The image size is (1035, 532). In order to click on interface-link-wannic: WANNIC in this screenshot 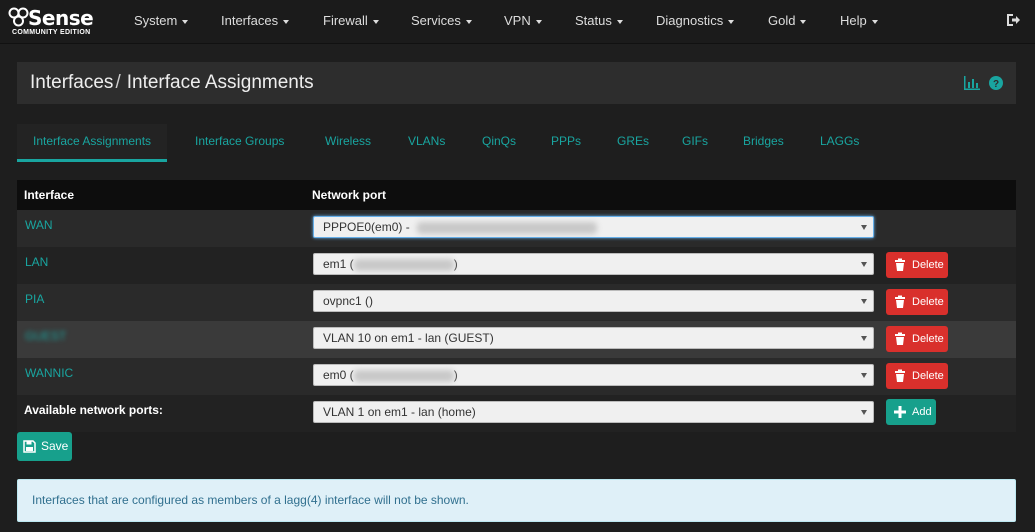, I will do `click(49, 373)`.